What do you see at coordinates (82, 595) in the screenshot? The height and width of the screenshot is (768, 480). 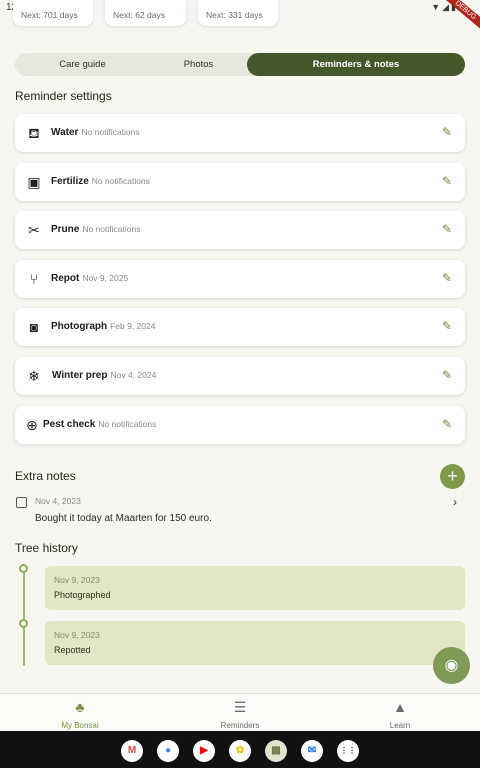 I see `history-event: Photographed` at bounding box center [82, 595].